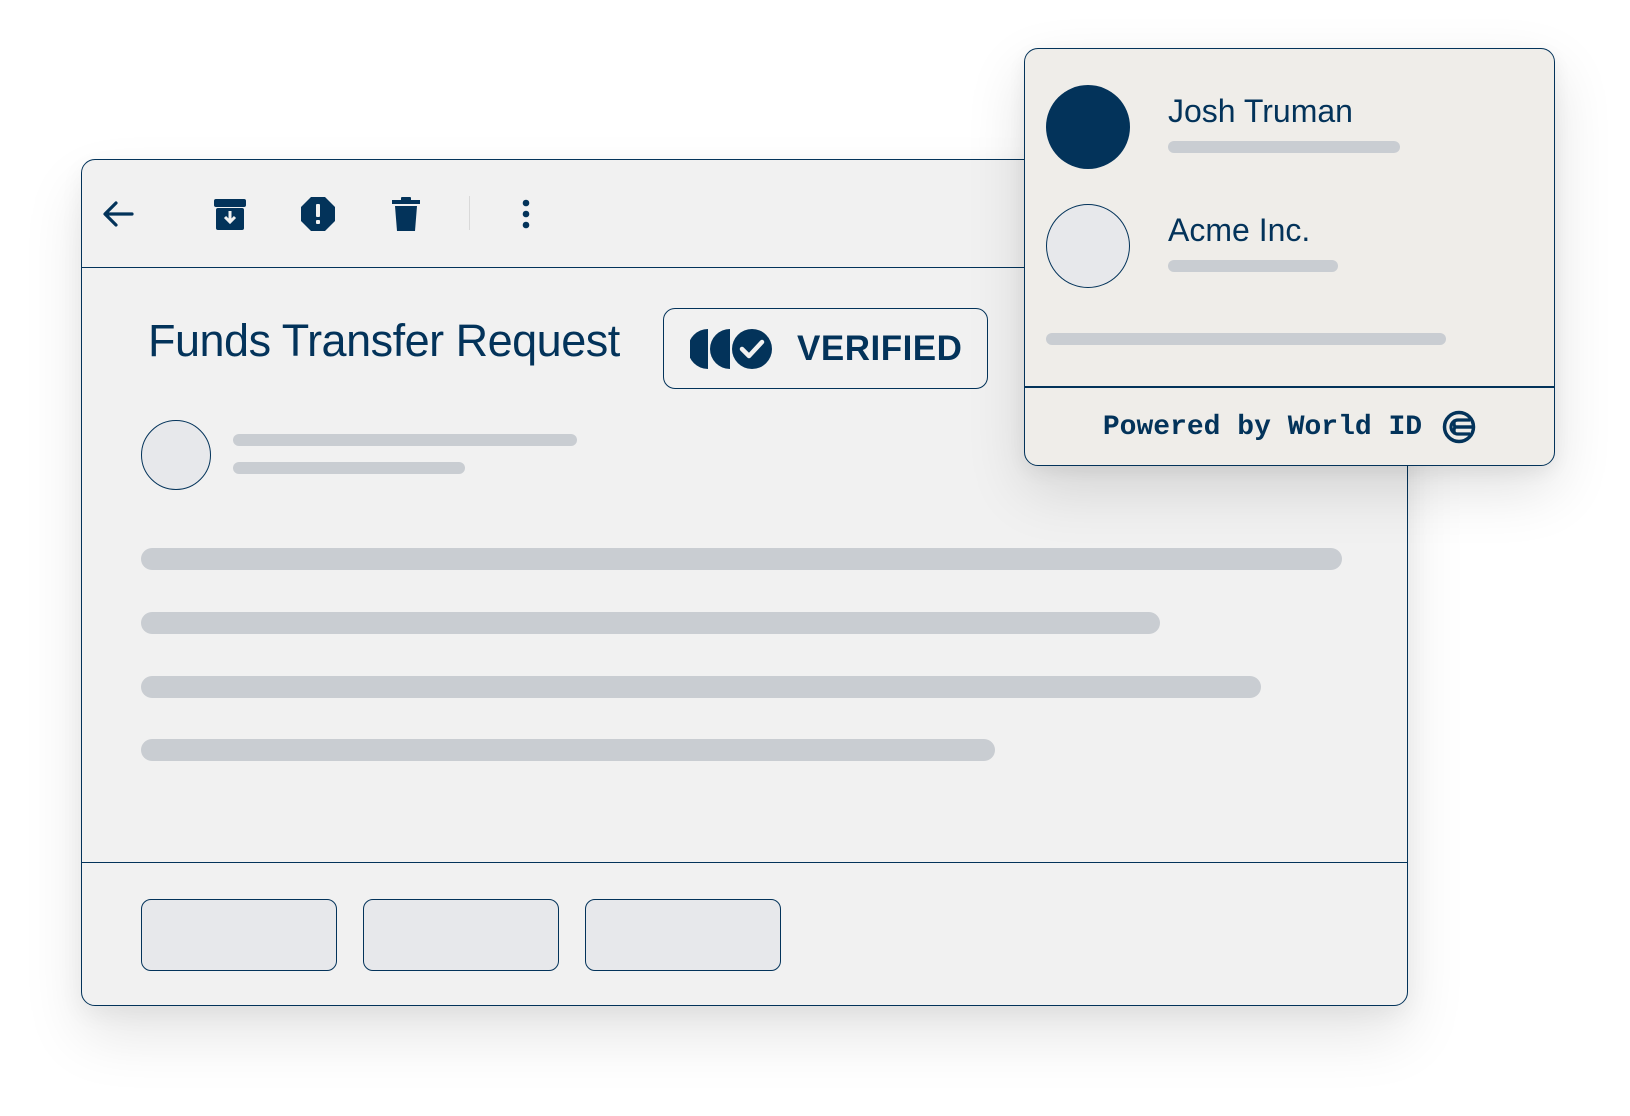  What do you see at coordinates (176, 455) in the screenshot?
I see `sender-avatar` at bounding box center [176, 455].